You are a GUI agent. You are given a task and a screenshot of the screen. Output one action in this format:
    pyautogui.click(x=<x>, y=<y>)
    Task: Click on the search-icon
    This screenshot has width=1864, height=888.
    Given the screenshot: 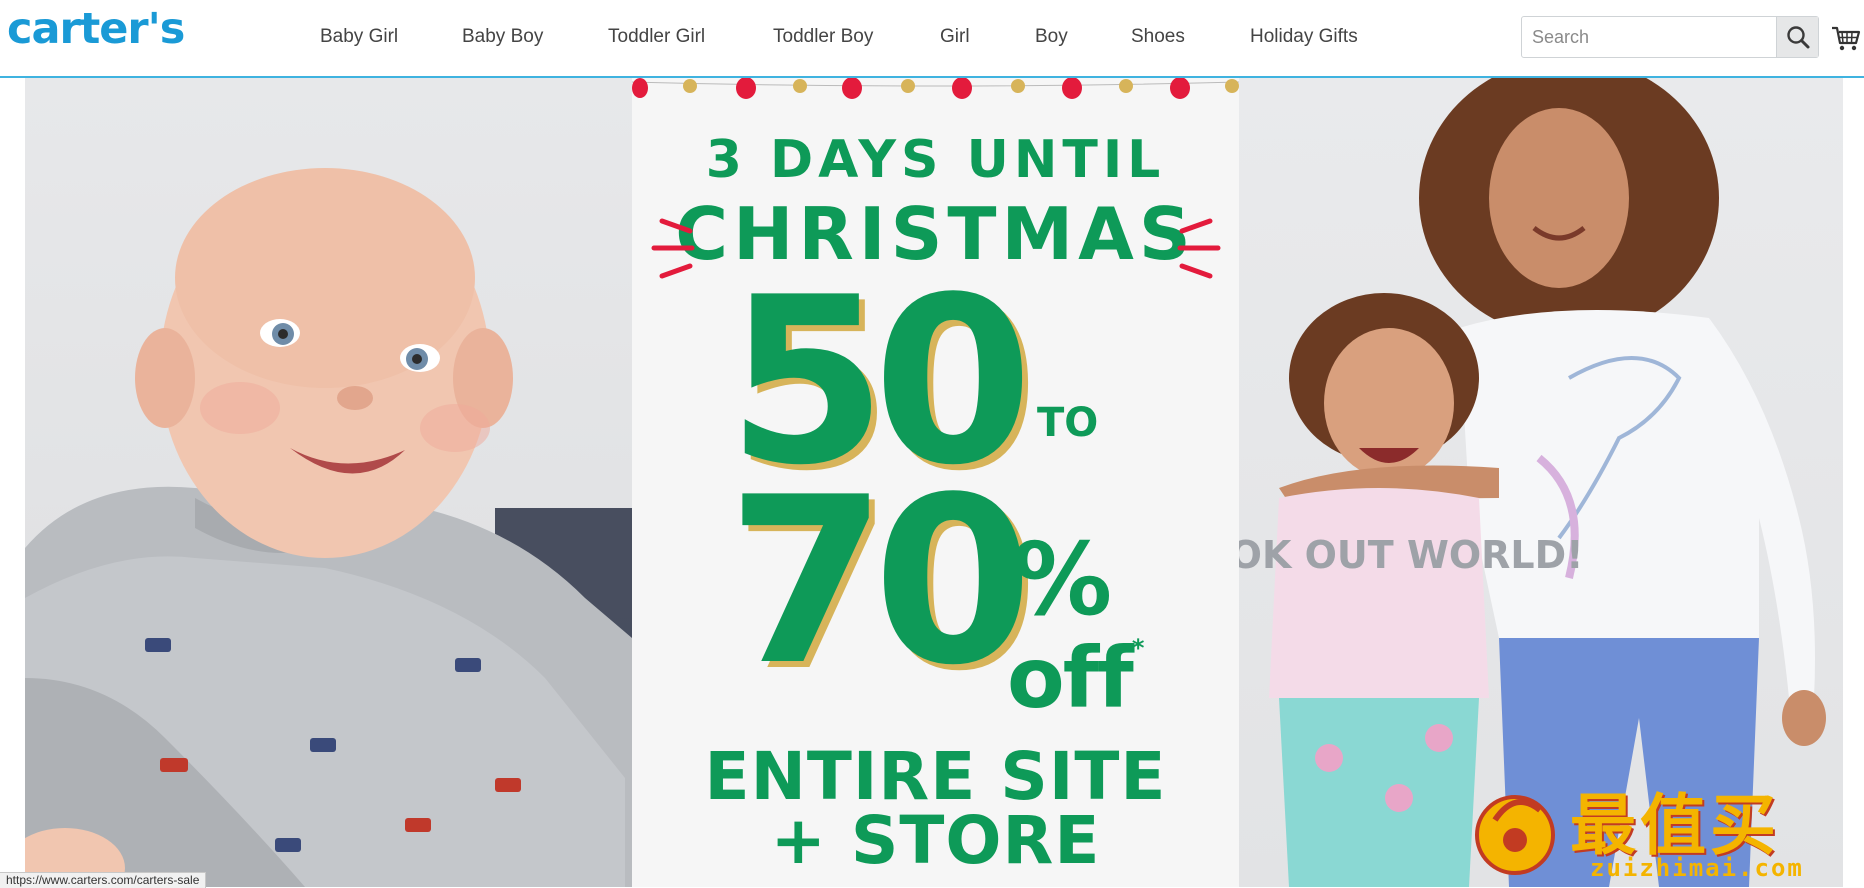 What is the action you would take?
    pyautogui.click(x=1798, y=37)
    